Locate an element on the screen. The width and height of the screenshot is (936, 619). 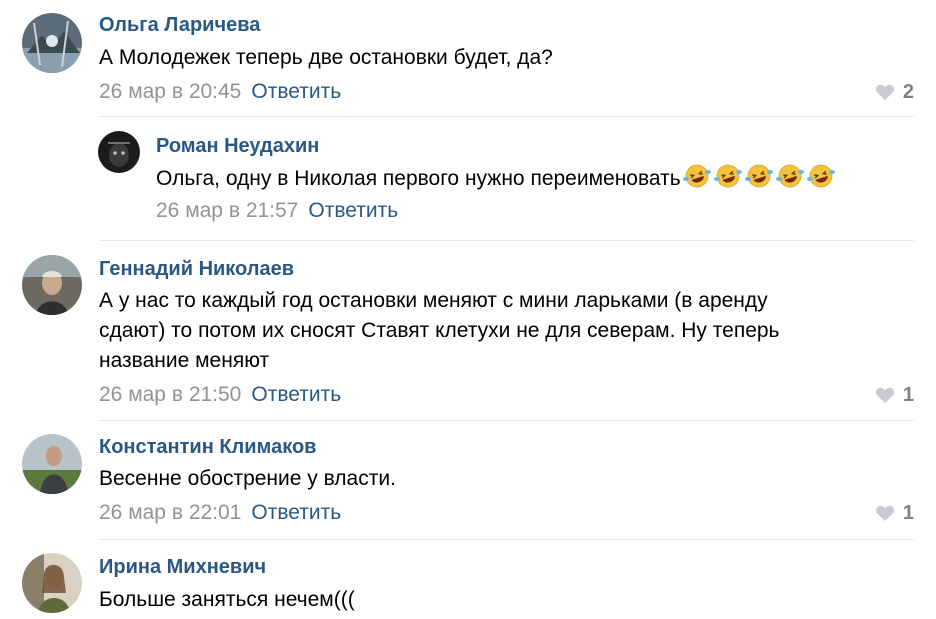
like-button: 2 is located at coordinates (894, 92).